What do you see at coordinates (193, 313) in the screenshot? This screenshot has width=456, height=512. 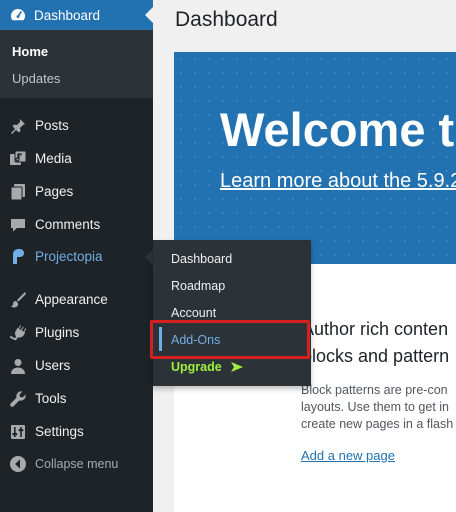 I see `flyout-item-account: Account` at bounding box center [193, 313].